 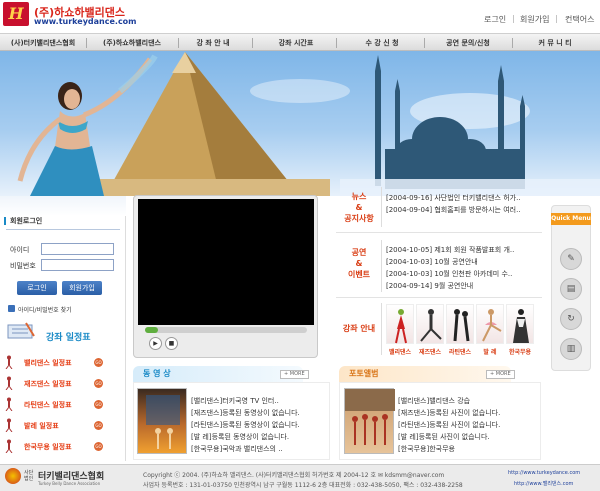 What do you see at coordinates (48, 447) in the screenshot?
I see `schedule-item-korean: 한국무용 일정표` at bounding box center [48, 447].